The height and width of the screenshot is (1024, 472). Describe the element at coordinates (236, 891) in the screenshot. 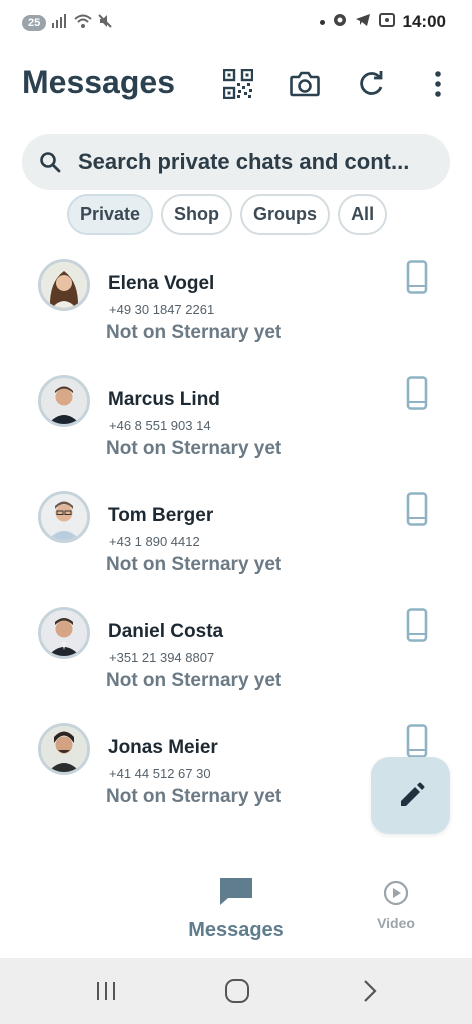

I see `chat-bubble-icon` at that location.